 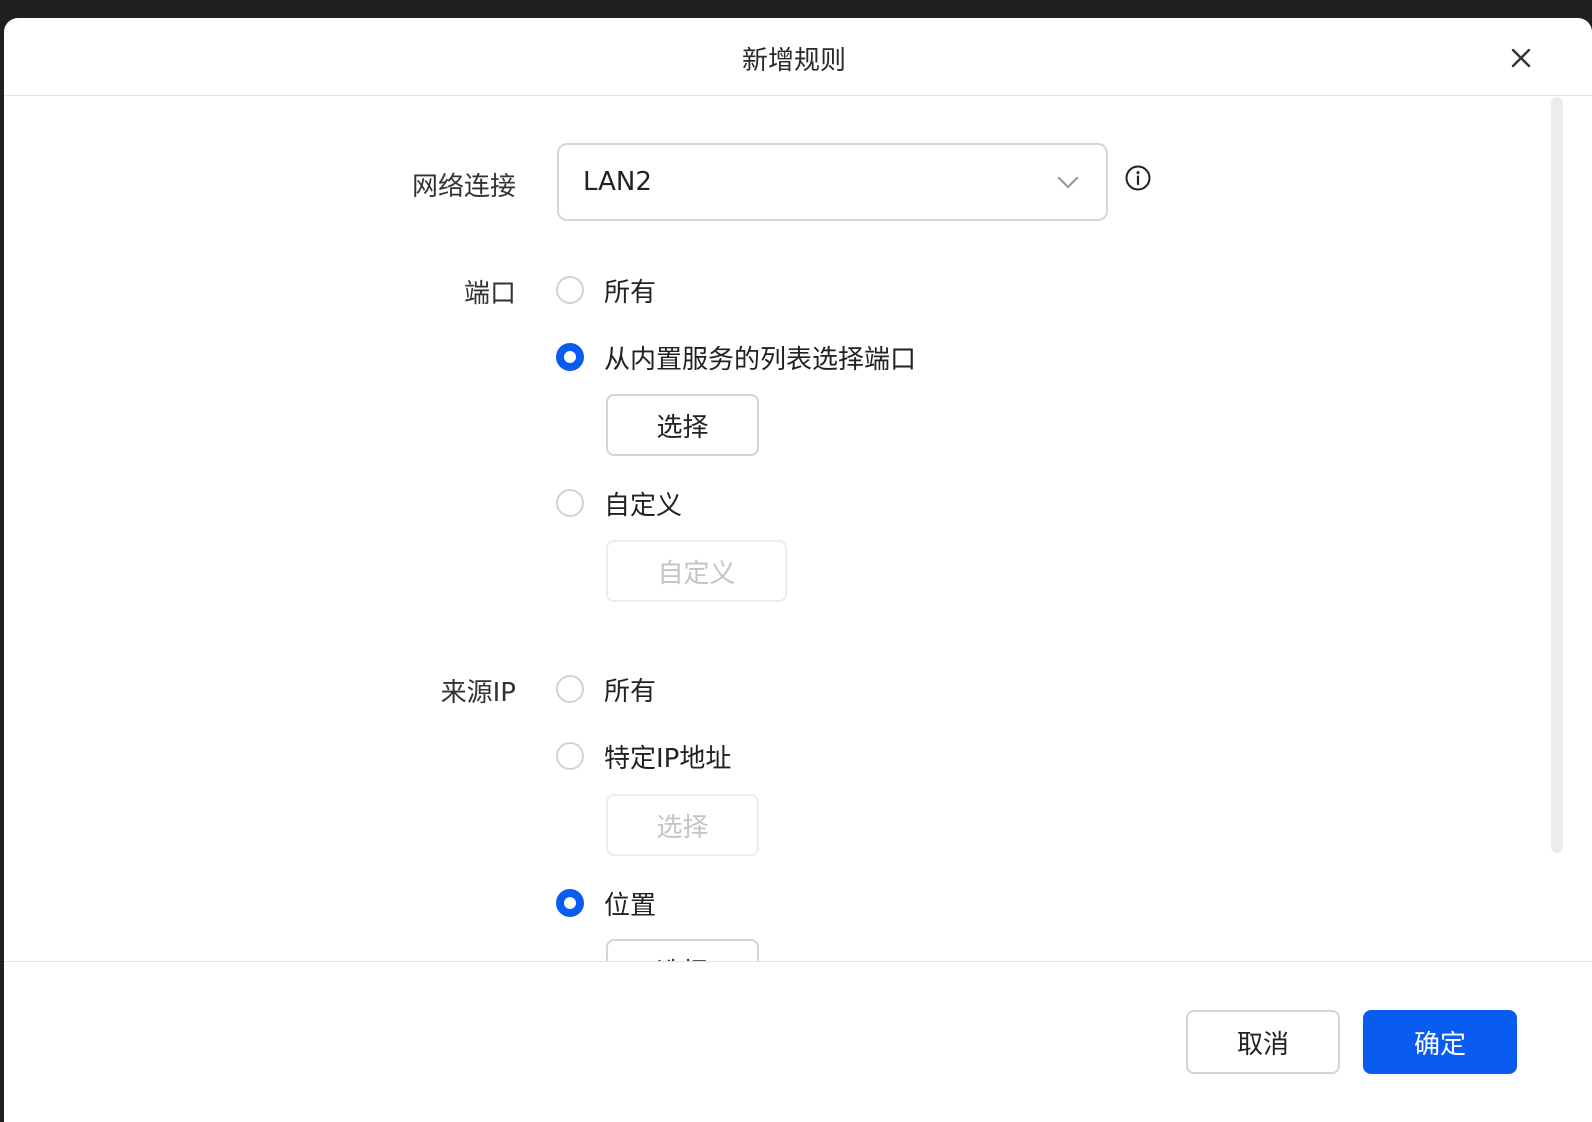 What do you see at coordinates (832, 182) in the screenshot?
I see `network-select: LAN2` at bounding box center [832, 182].